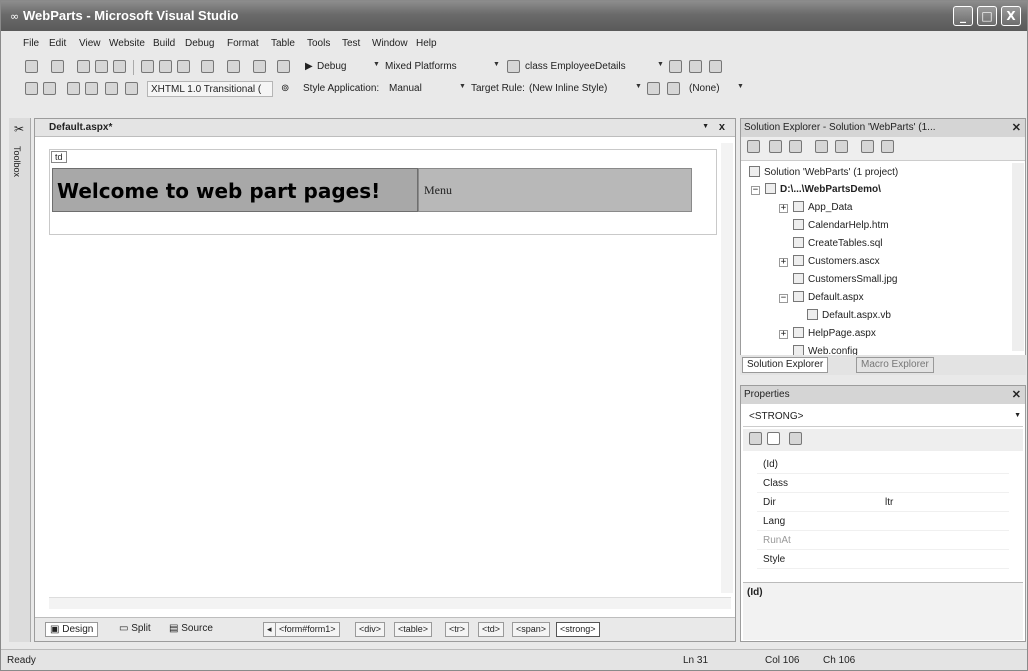 The image size is (1028, 671). Describe the element at coordinates (233, 66) in the screenshot. I see `redo-icon` at that location.